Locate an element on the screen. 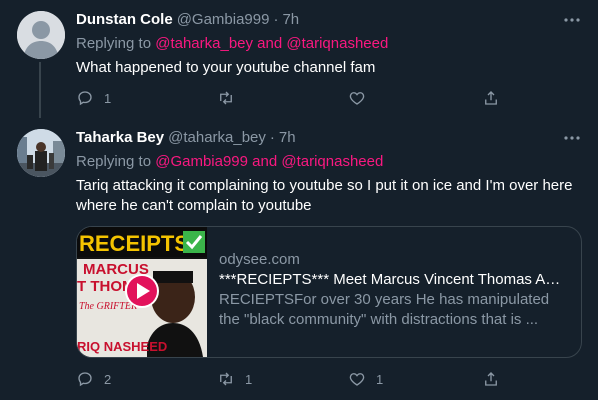 The image size is (598, 400). replying-to: Replying to @Gambia999 and @tariqnasheed is located at coordinates (329, 162).